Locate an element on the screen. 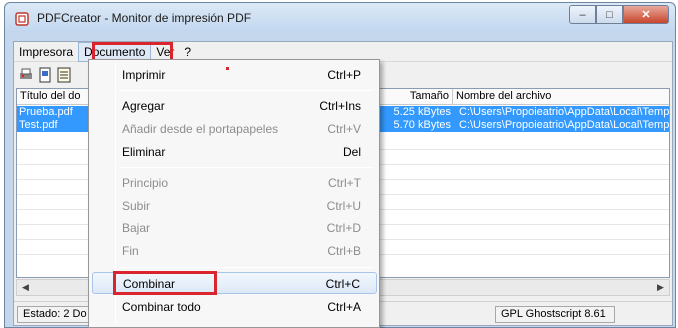  menu-item-shortcut: Ctrl+V is located at coordinates (344, 129).